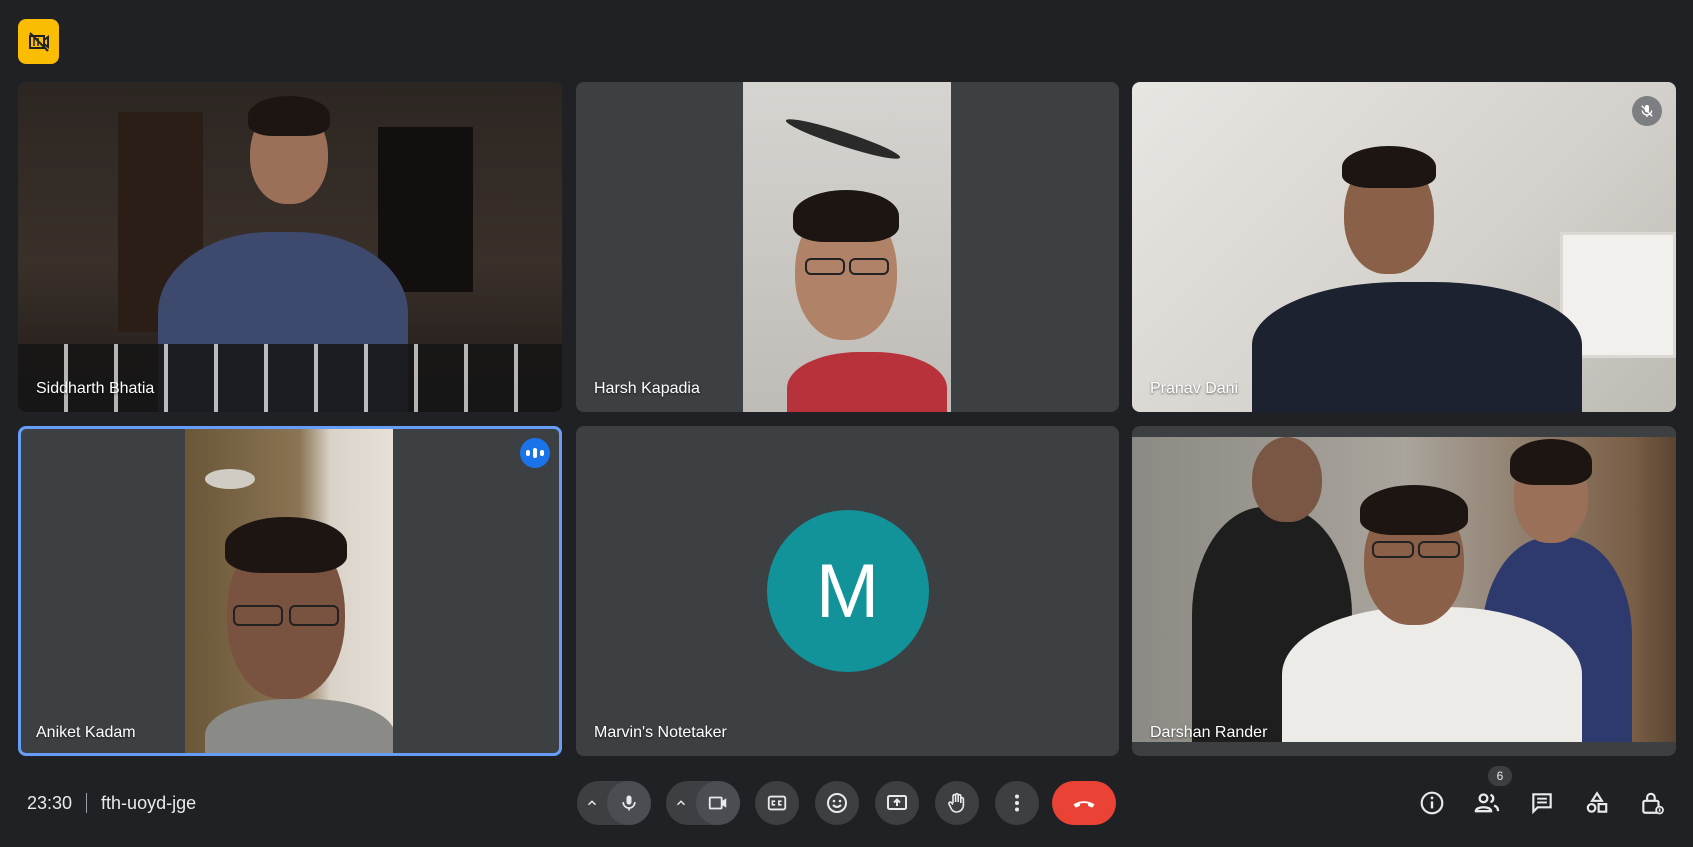 This screenshot has height=847, width=1693. What do you see at coordinates (1209, 732) in the screenshot?
I see `participant-name: Darshan Rander` at bounding box center [1209, 732].